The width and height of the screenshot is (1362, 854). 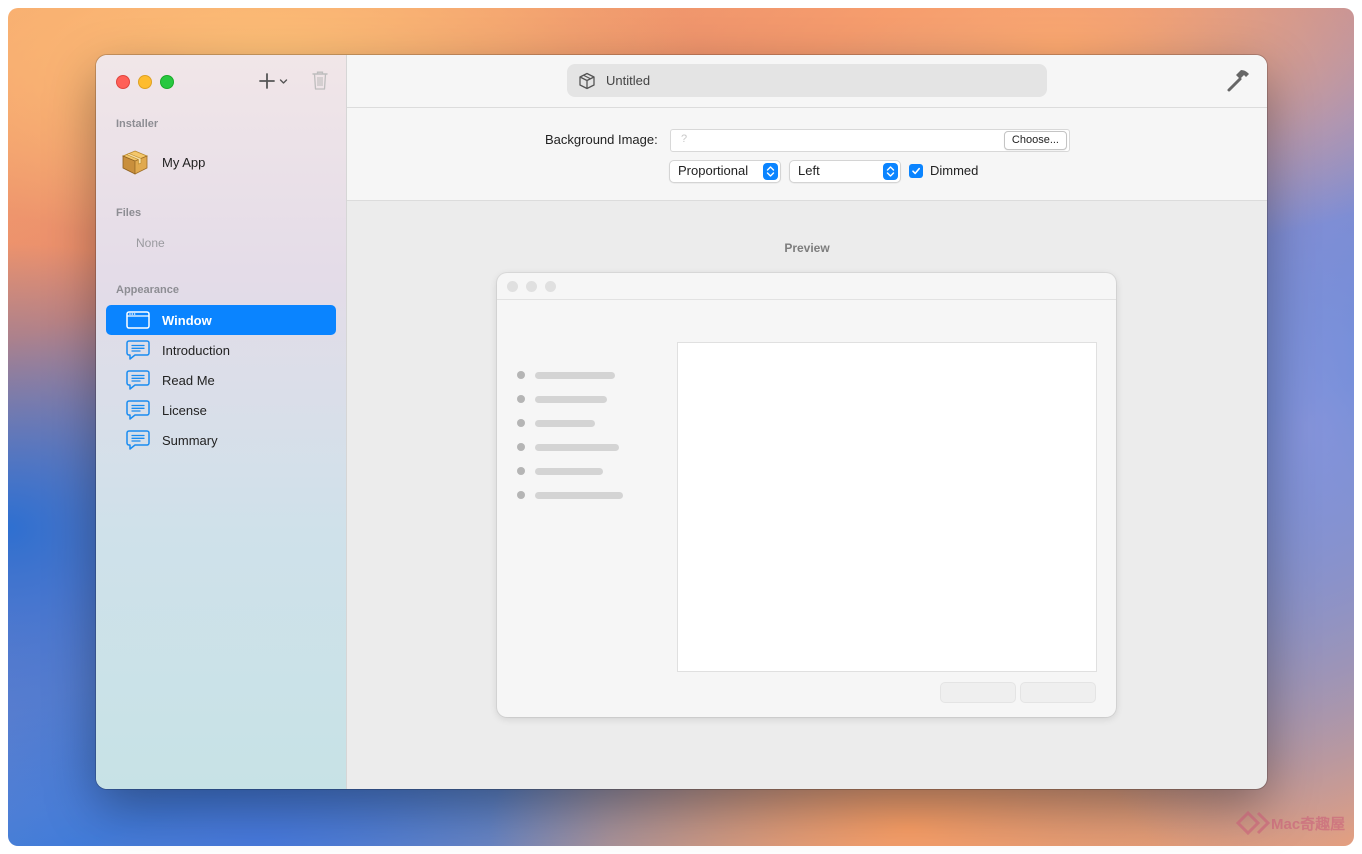 I want to click on hammer-icon, so click(x=1238, y=81).